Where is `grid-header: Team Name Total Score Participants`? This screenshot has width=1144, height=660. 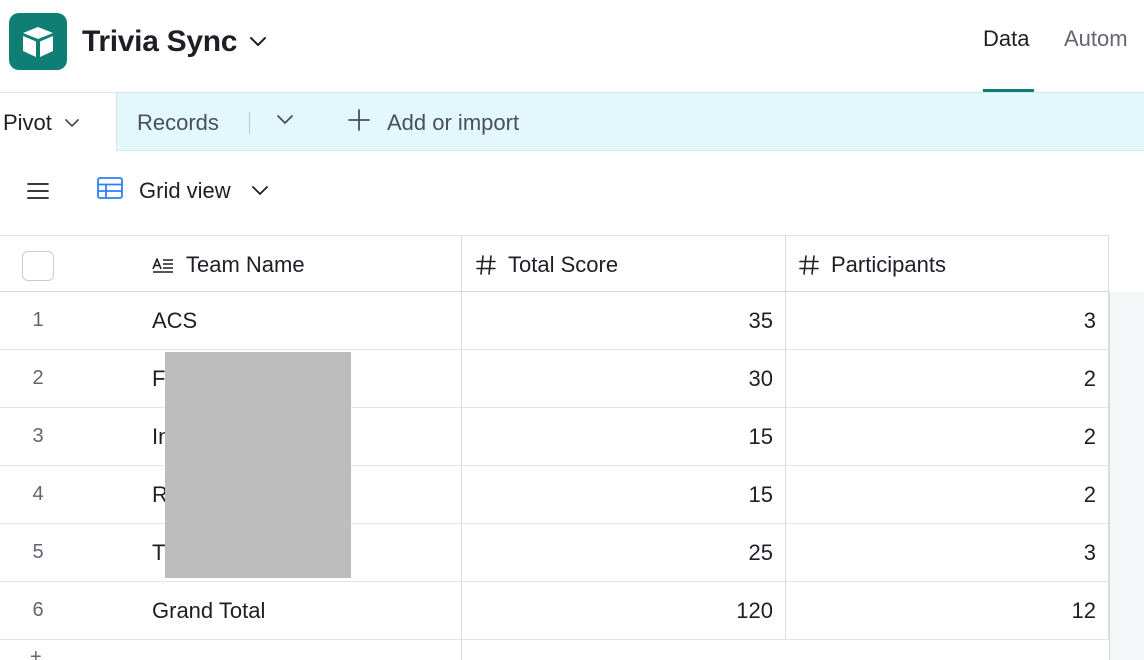
grid-header: Team Name Total Score Participants is located at coordinates (554, 263).